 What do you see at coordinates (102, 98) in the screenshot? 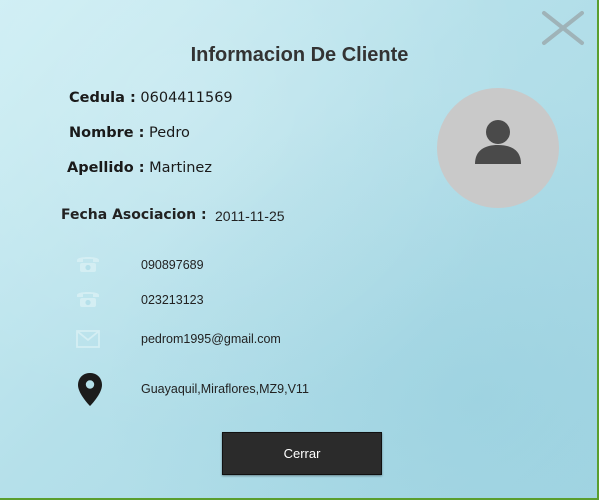
I see `cedula-label: Cedula :` at bounding box center [102, 98].